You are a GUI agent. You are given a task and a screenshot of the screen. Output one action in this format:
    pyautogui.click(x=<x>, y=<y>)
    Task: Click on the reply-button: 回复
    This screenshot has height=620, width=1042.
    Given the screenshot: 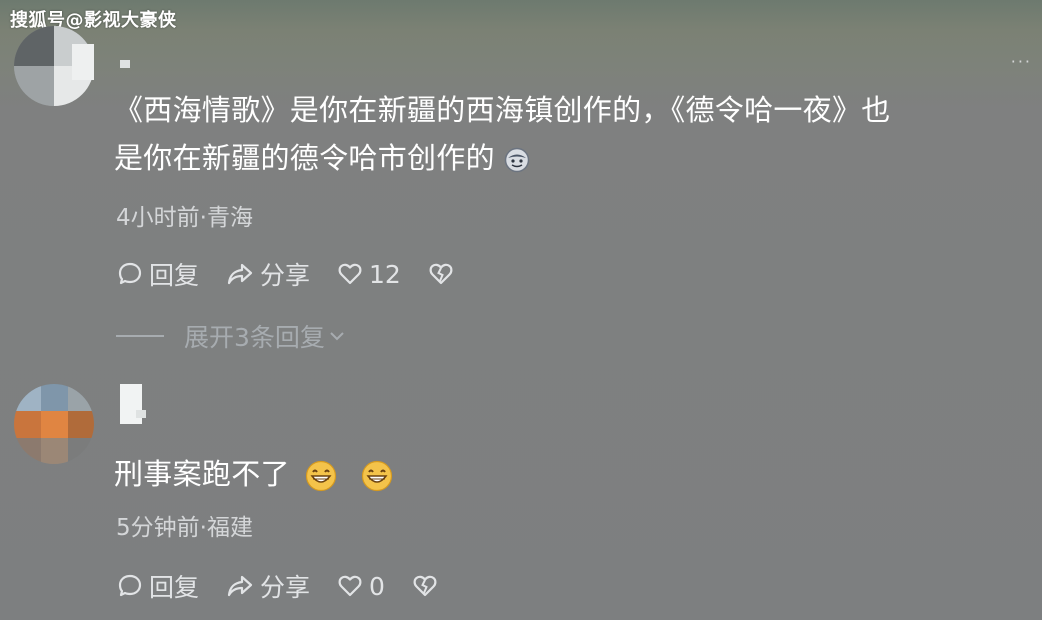 What is the action you would take?
    pyautogui.click(x=157, y=586)
    